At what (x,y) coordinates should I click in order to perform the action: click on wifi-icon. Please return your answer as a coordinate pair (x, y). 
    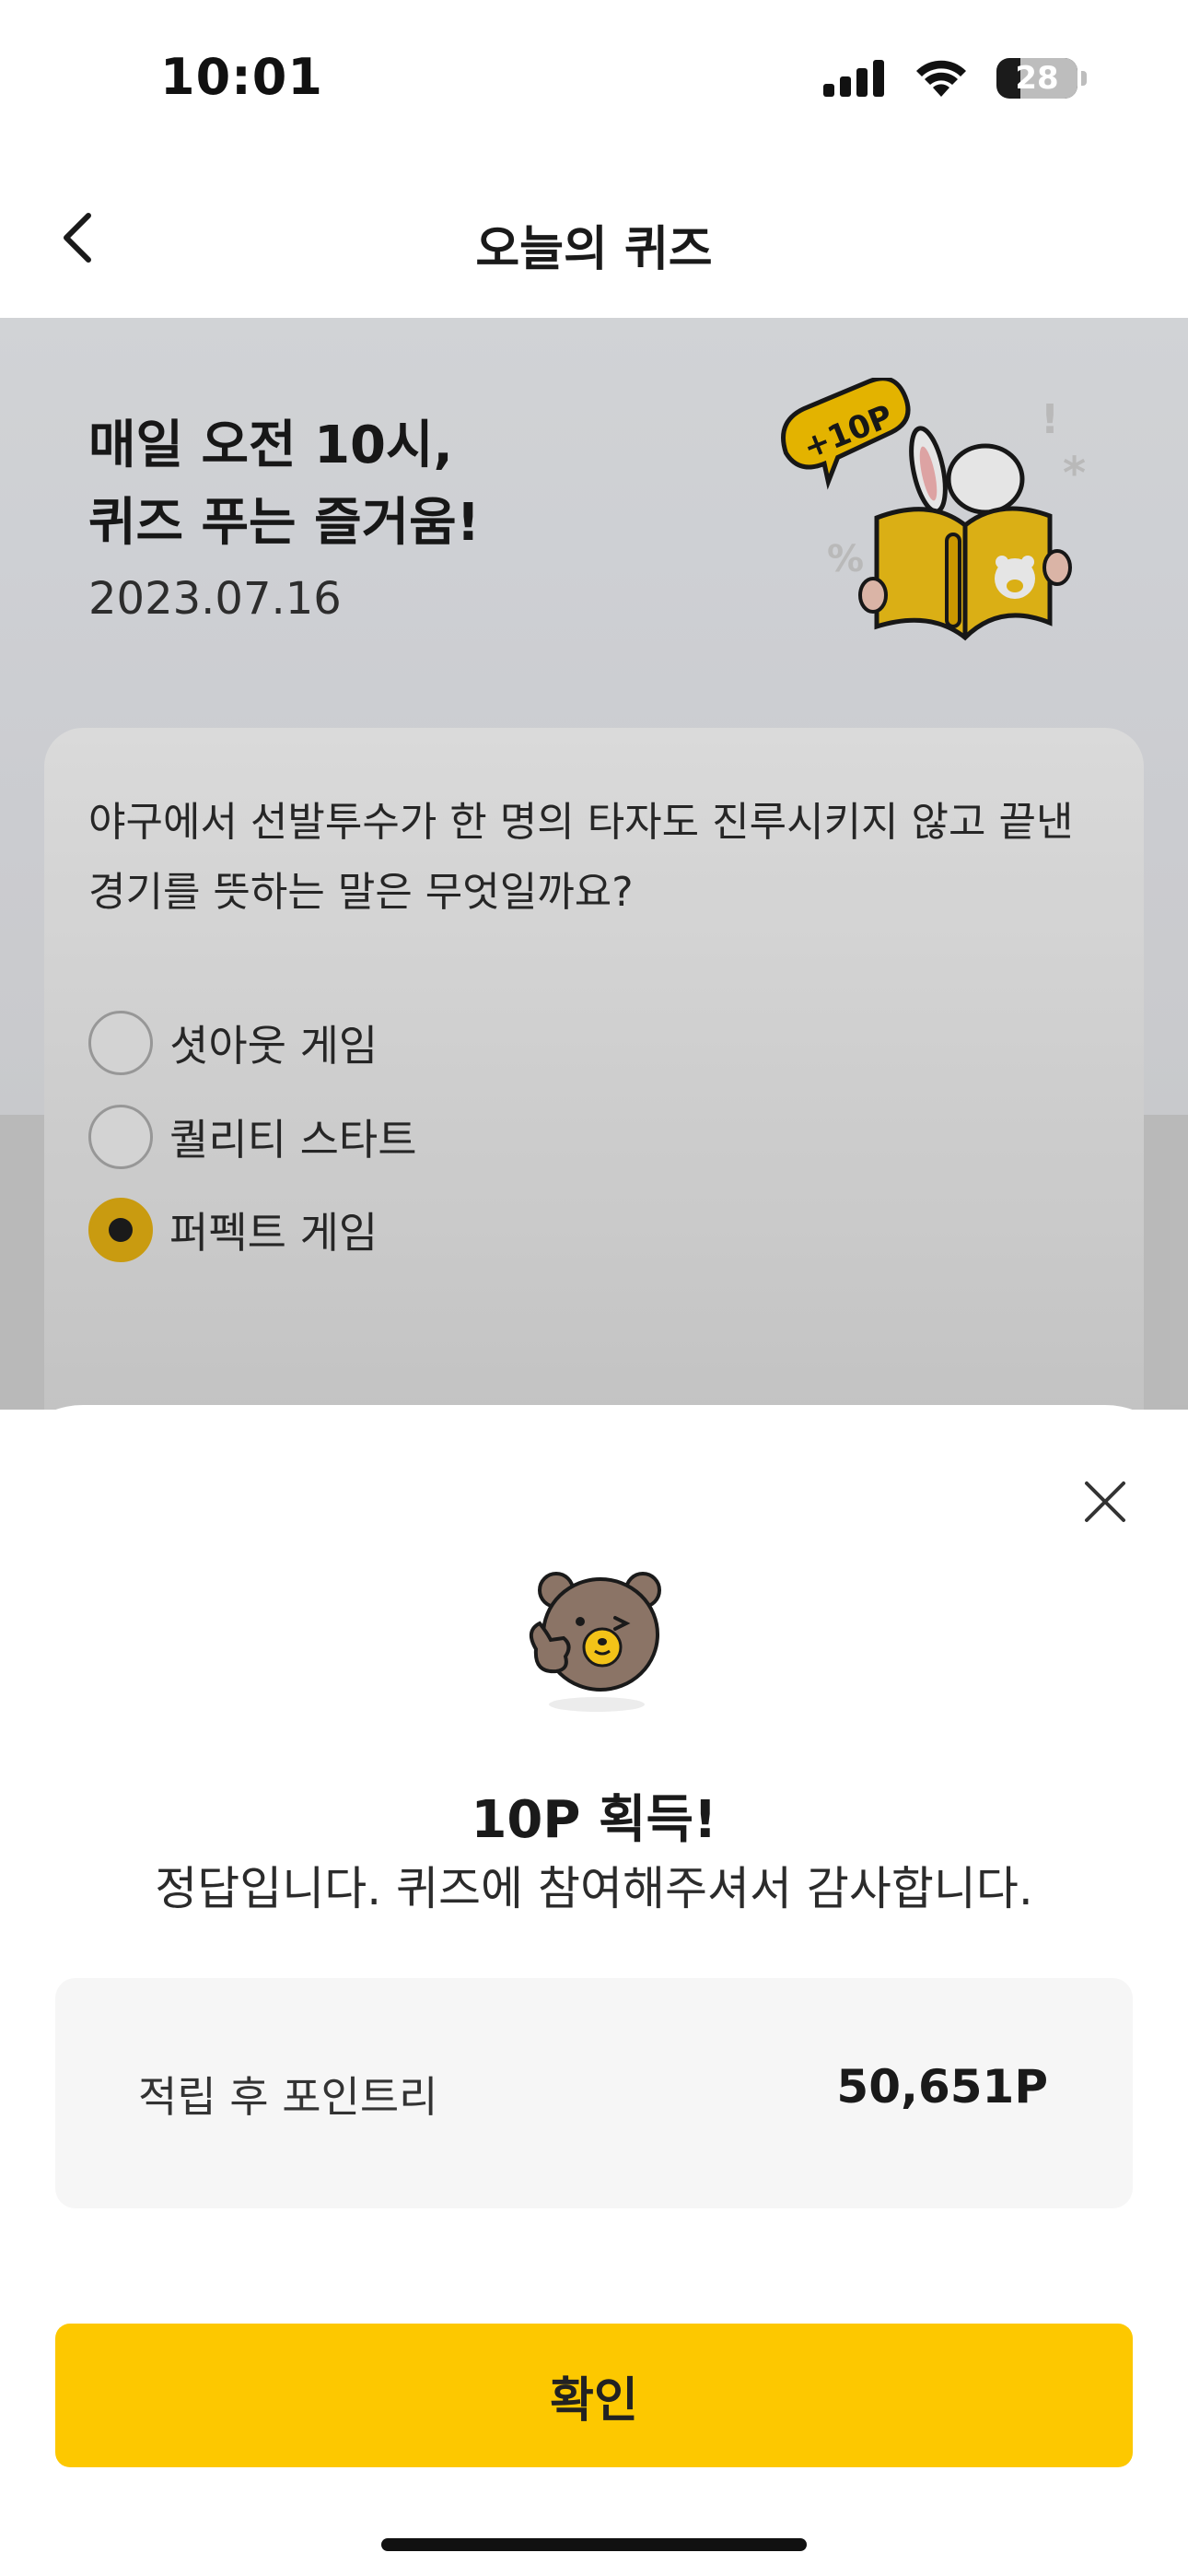
    Looking at the image, I should click on (941, 78).